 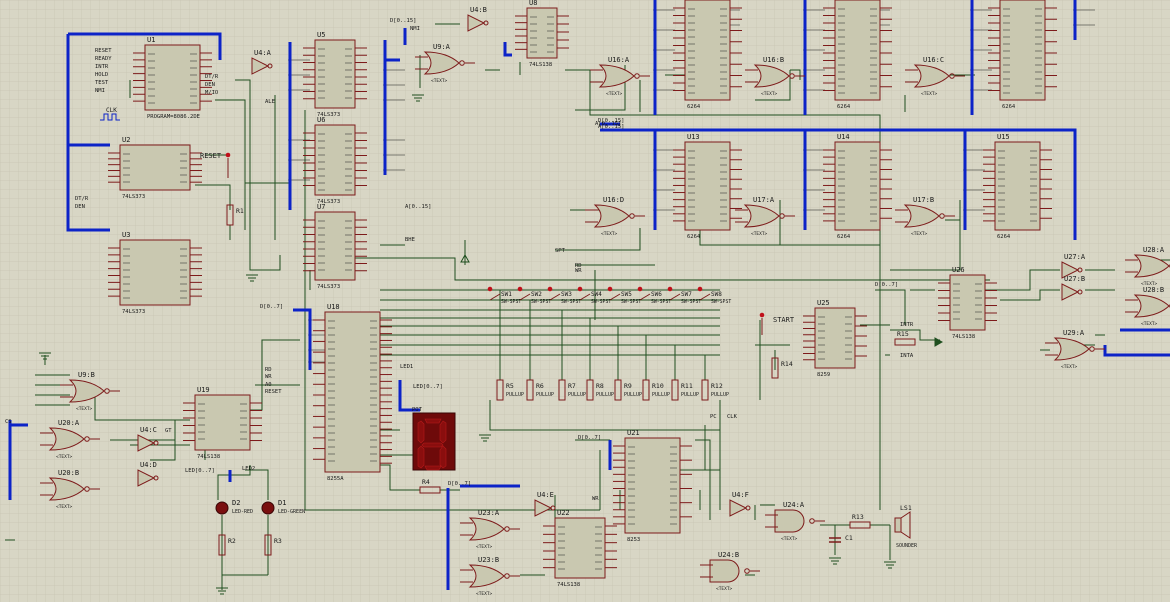 I want to click on resistor-r14-label: R14, so click(x=787, y=364).